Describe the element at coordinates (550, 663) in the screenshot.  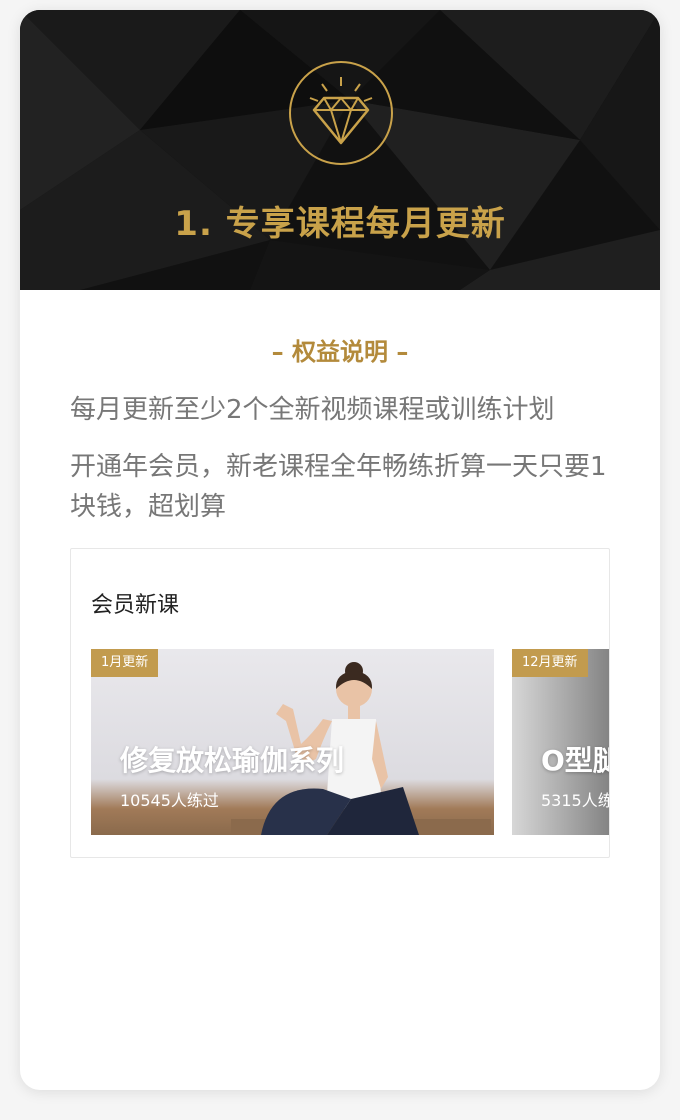
I see `course-tag: 12月更新` at that location.